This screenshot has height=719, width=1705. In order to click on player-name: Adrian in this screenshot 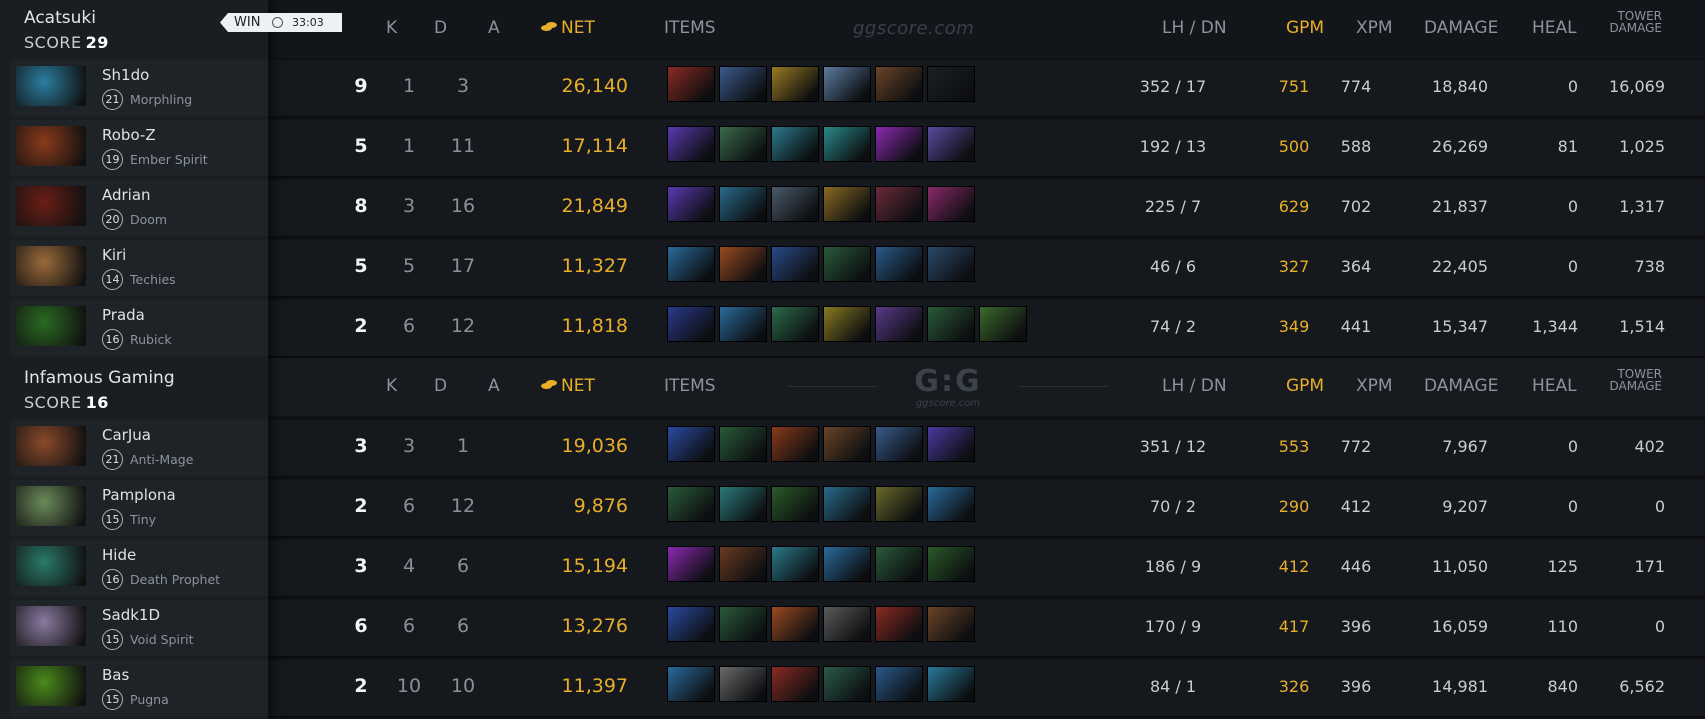, I will do `click(126, 195)`.